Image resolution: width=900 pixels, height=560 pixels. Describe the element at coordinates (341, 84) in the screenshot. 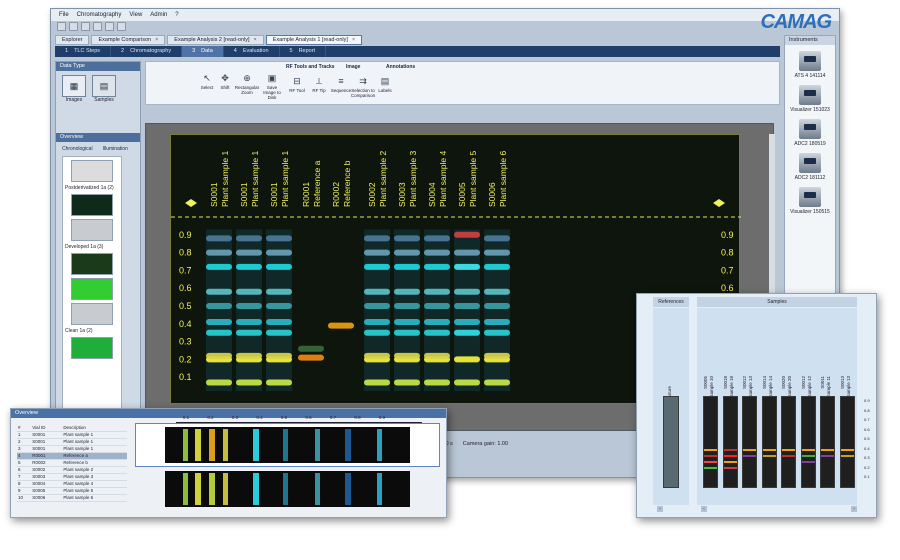

I see `toolbar-button-6: ≡ Sequence` at that location.